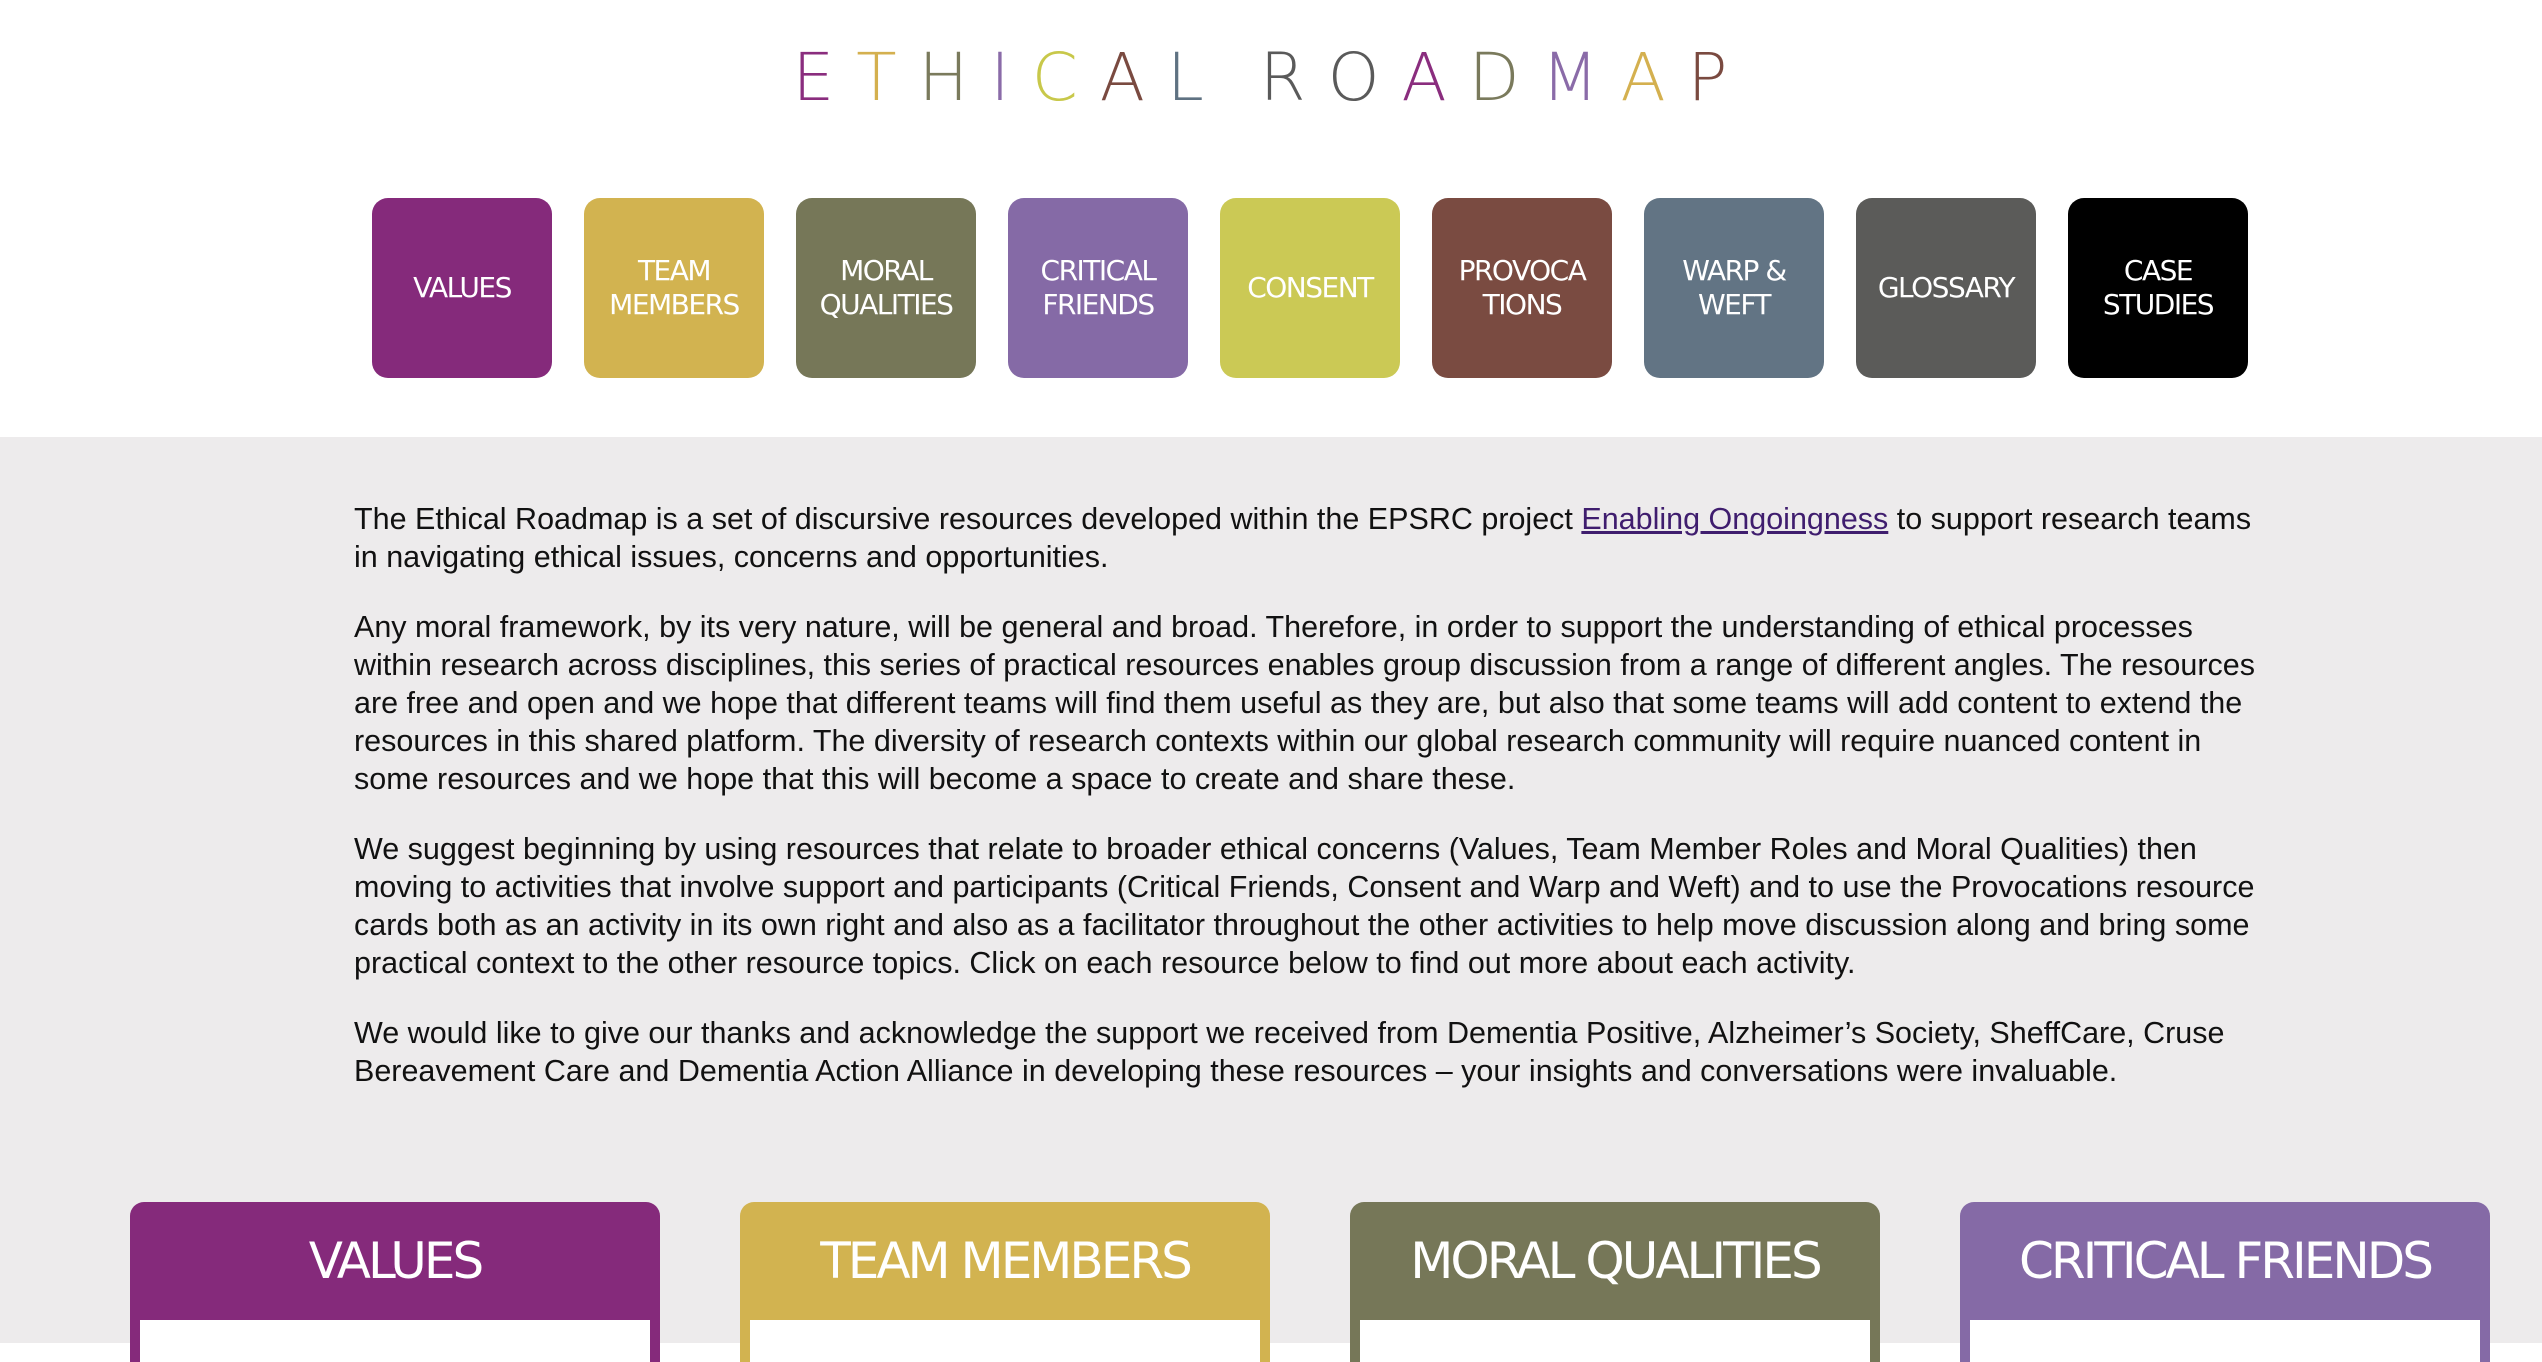 This screenshot has width=2542, height=1362. What do you see at coordinates (674, 270) in the screenshot?
I see `nav-label-line: TEAM` at bounding box center [674, 270].